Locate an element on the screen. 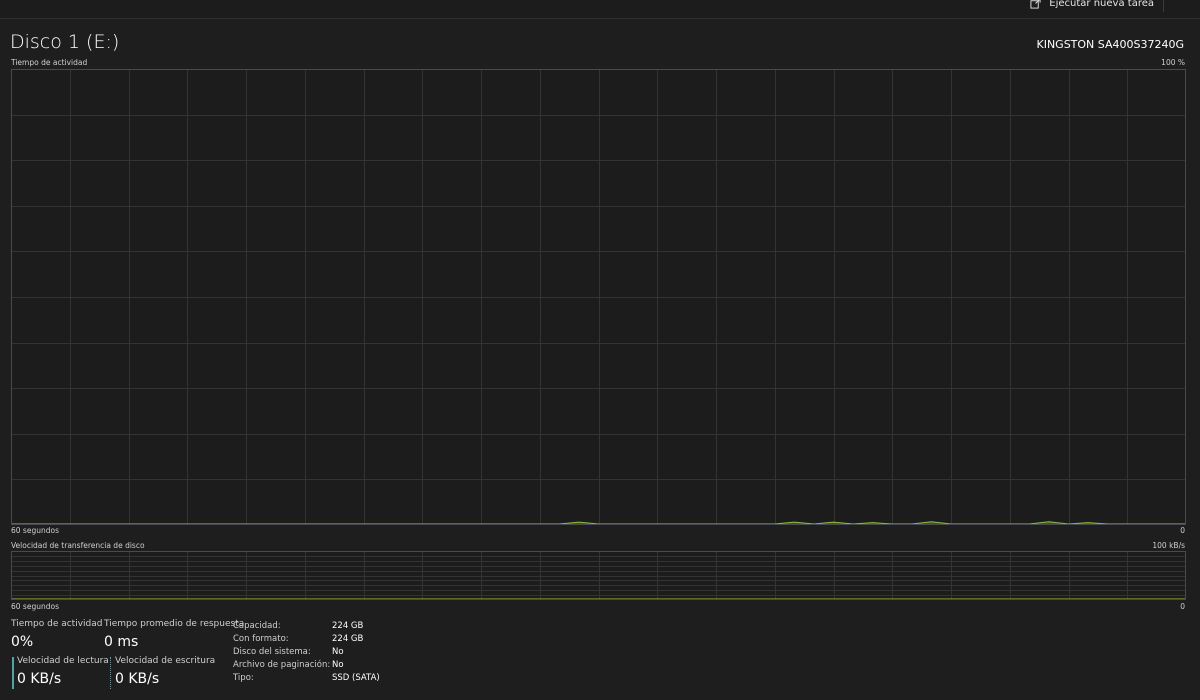 The height and width of the screenshot is (700, 1200). transfer-graph-min-label: 0 is located at coordinates (1182, 606).